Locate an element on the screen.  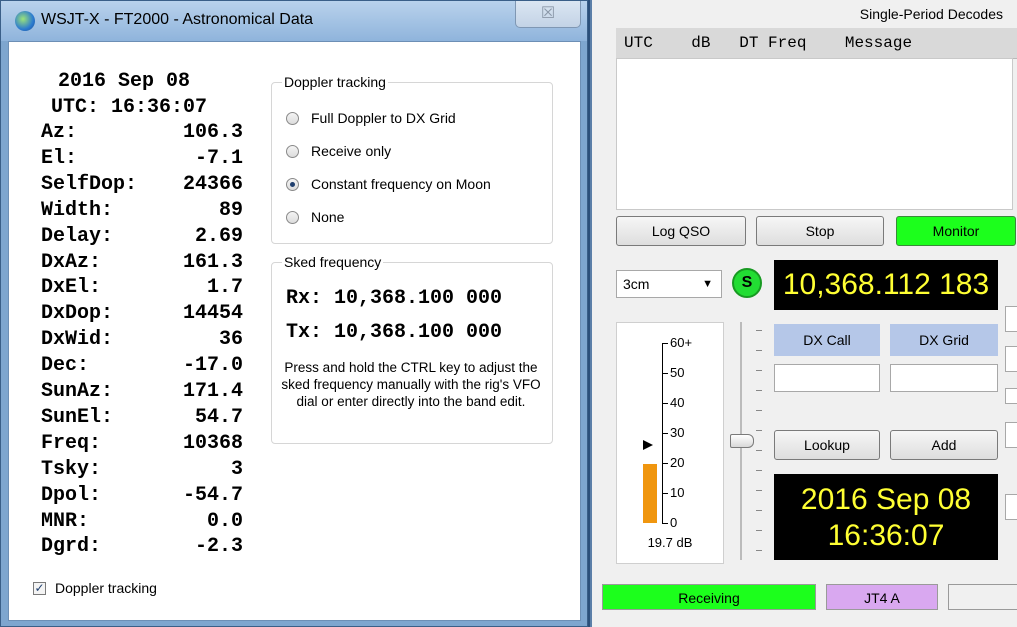
radio-button-selected is located at coordinates (292, 184).